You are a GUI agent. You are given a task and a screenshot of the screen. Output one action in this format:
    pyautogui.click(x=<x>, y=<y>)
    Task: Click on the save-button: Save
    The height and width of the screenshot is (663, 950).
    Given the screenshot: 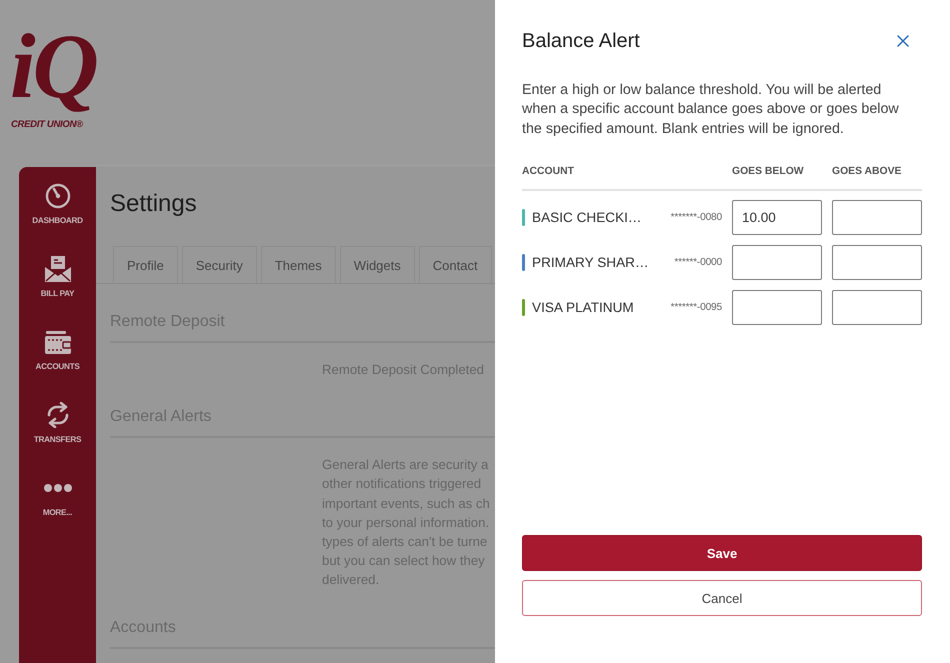 What is the action you would take?
    pyautogui.click(x=722, y=553)
    